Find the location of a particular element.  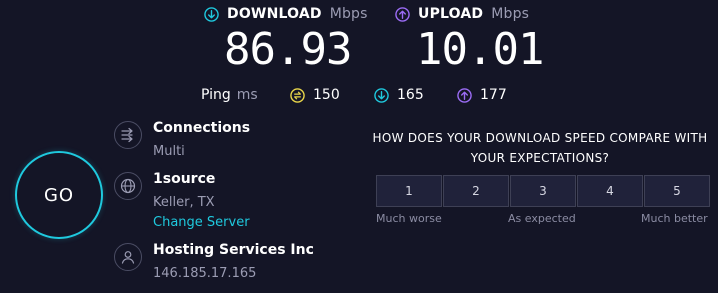

rating-option-1: 1 is located at coordinates (409, 191).